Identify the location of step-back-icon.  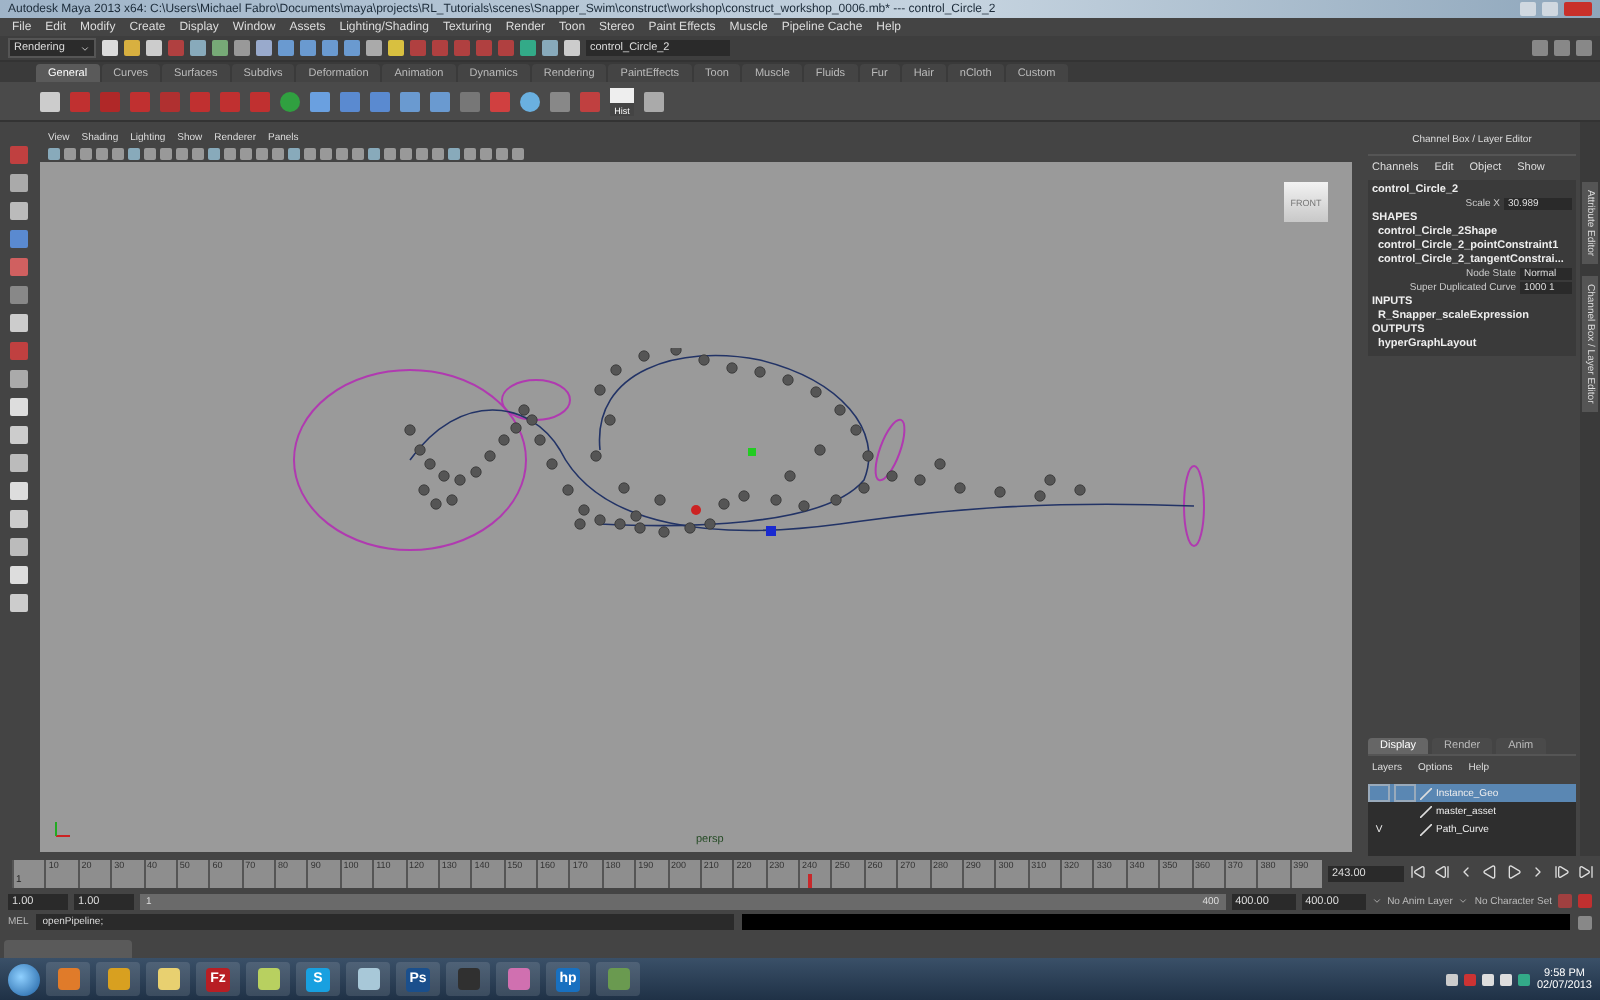
(1443, 873).